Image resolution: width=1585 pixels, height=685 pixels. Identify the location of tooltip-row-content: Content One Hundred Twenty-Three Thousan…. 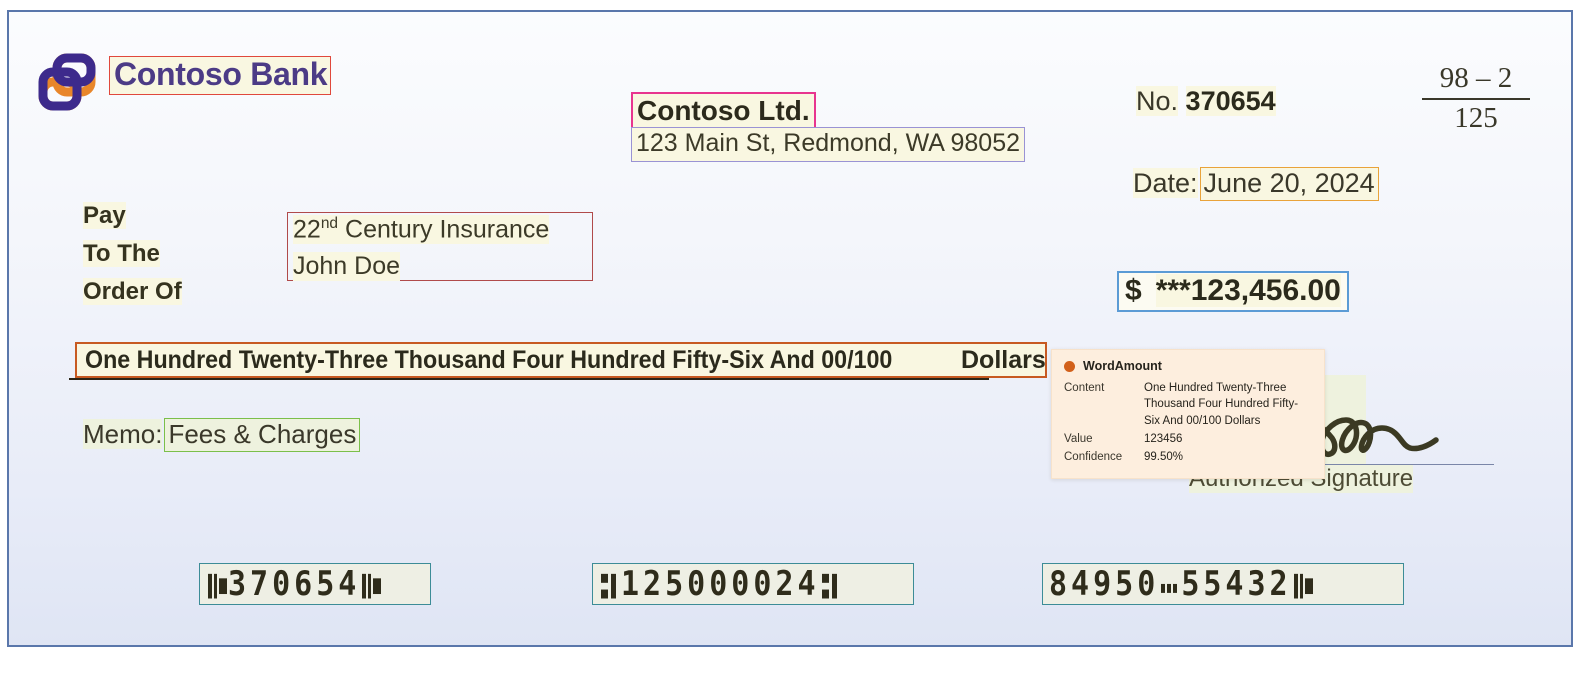
(1188, 404).